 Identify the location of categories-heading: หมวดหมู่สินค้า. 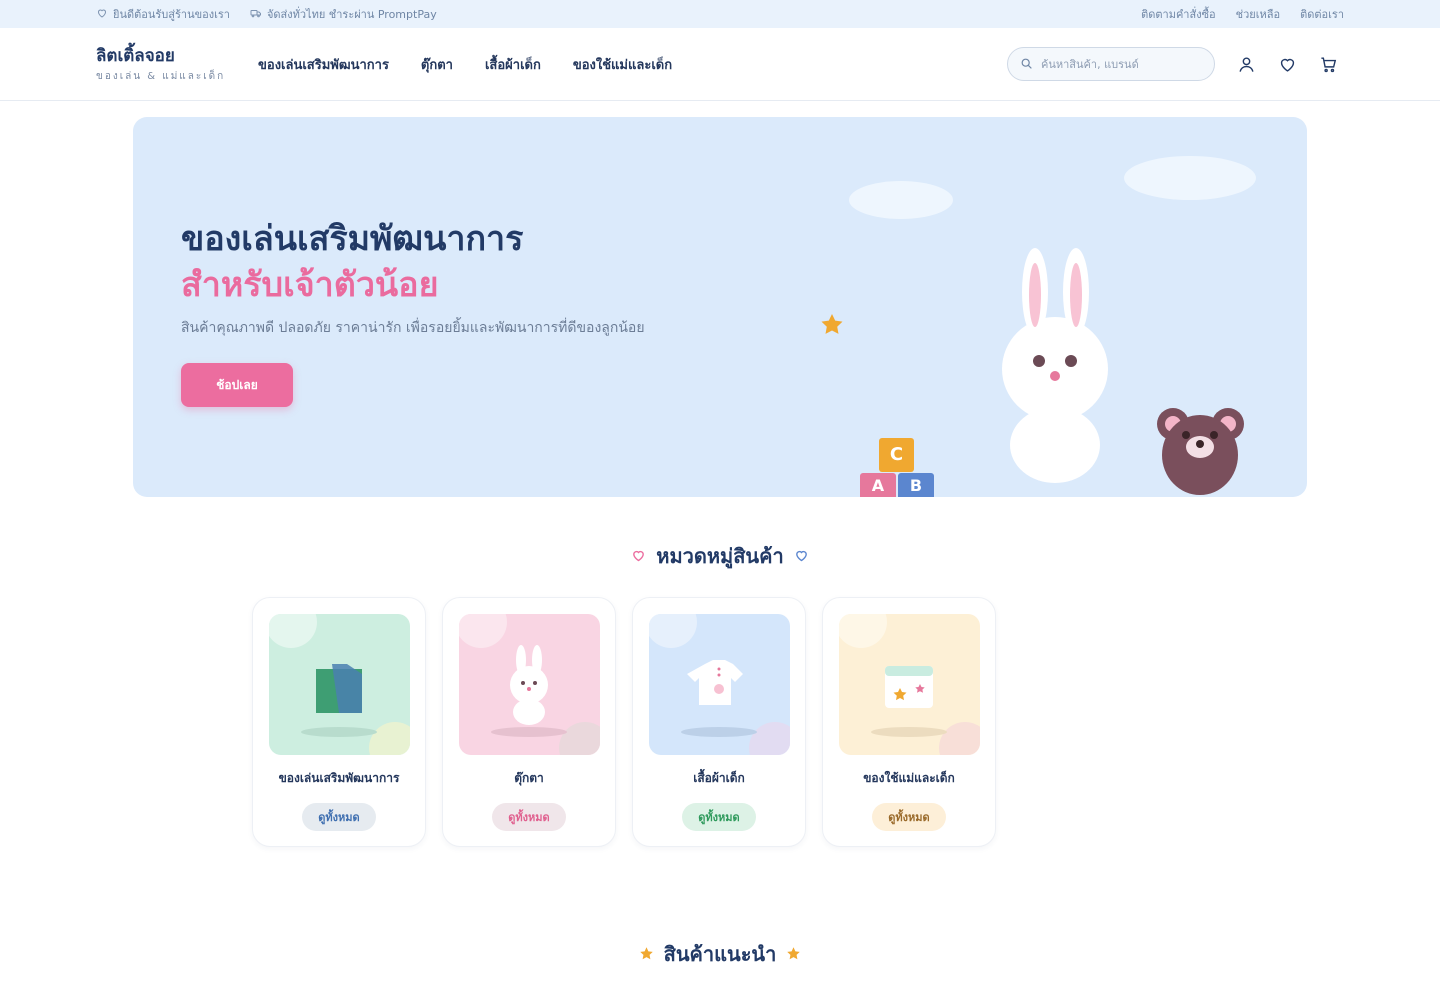
(720, 556).